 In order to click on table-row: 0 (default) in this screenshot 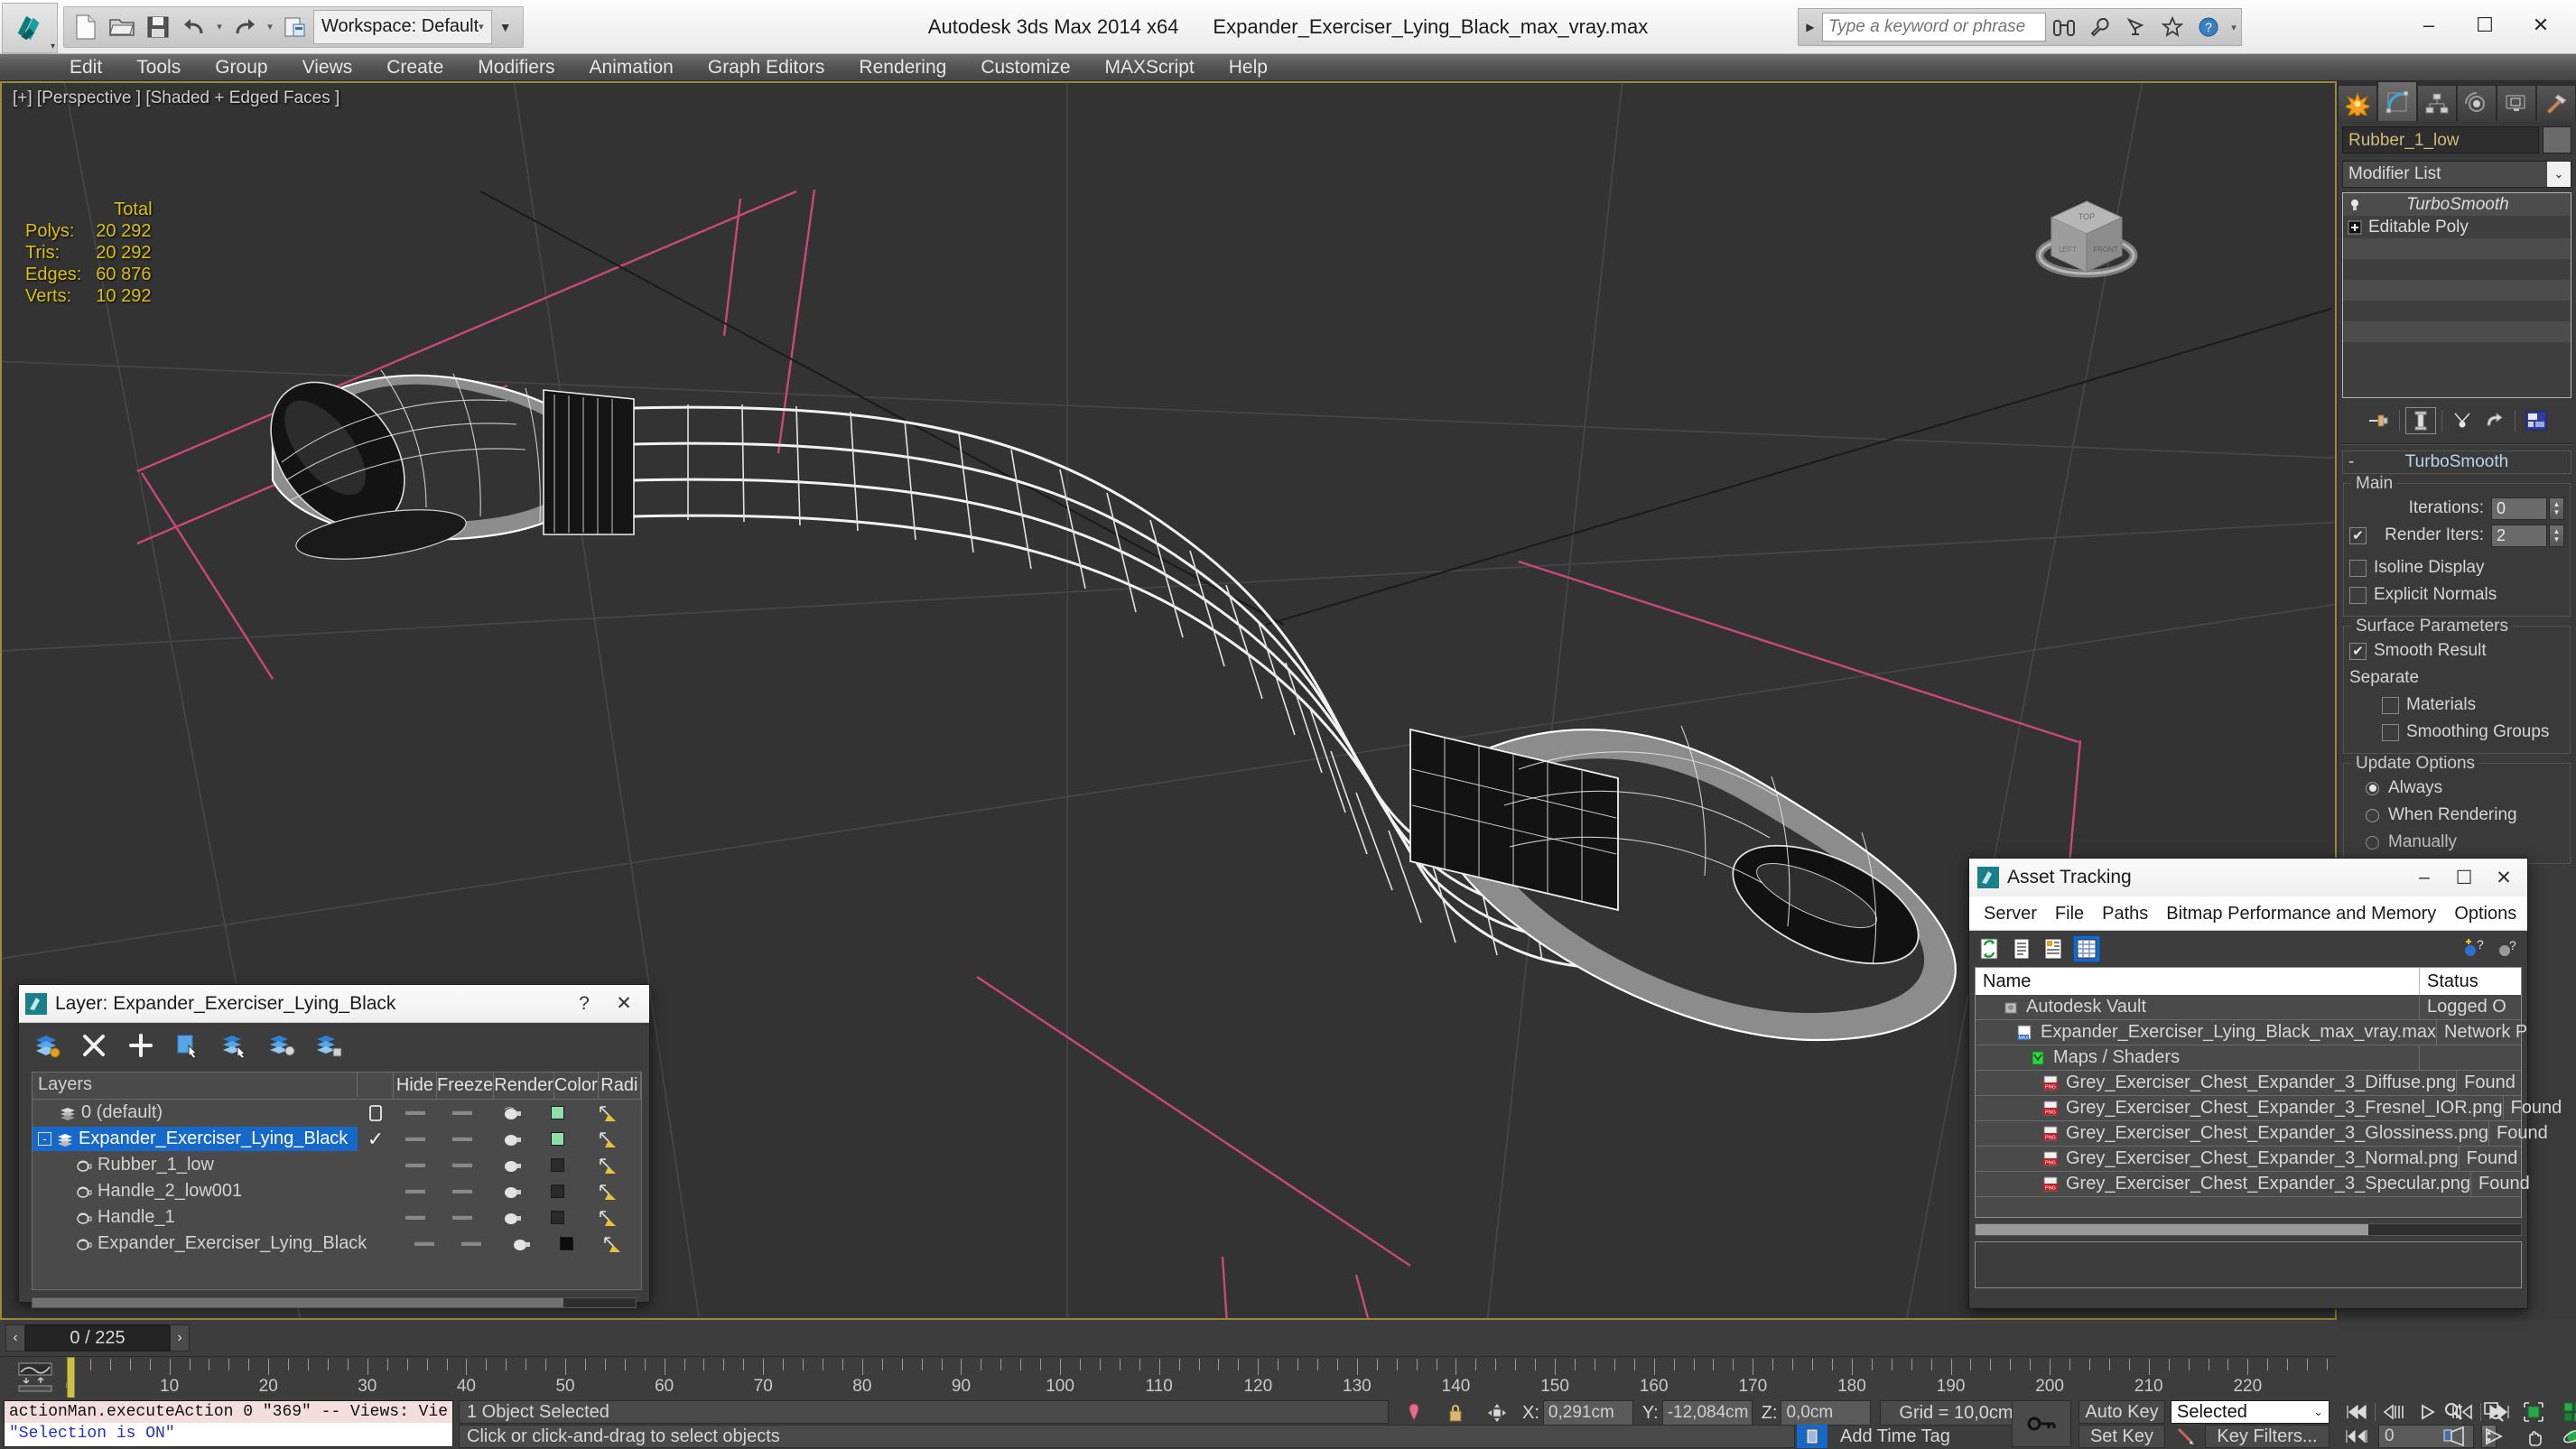, I will do `click(337, 1113)`.